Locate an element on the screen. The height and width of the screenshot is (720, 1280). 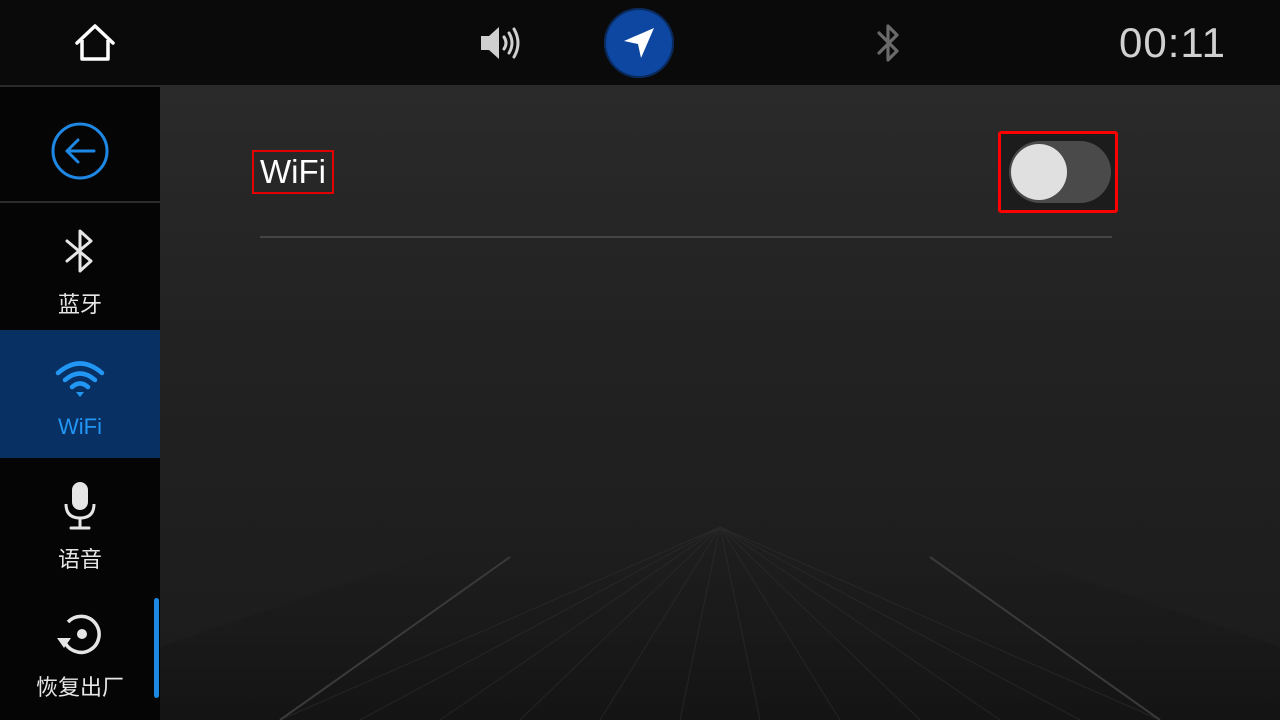
back-arrow-icon is located at coordinates (80, 151).